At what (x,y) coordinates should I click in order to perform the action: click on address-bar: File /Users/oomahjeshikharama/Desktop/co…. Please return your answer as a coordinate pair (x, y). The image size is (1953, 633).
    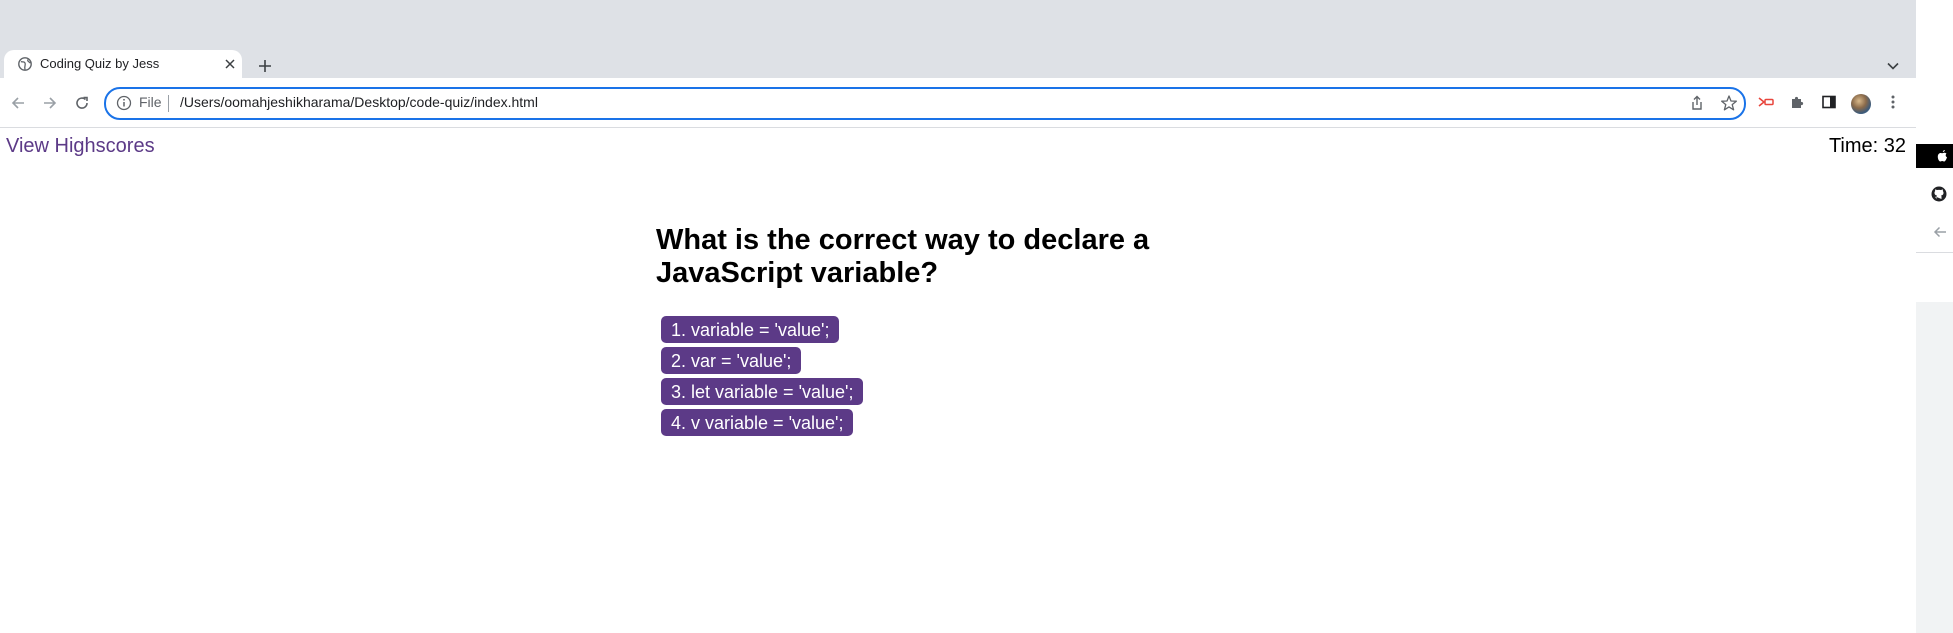
    Looking at the image, I should click on (925, 103).